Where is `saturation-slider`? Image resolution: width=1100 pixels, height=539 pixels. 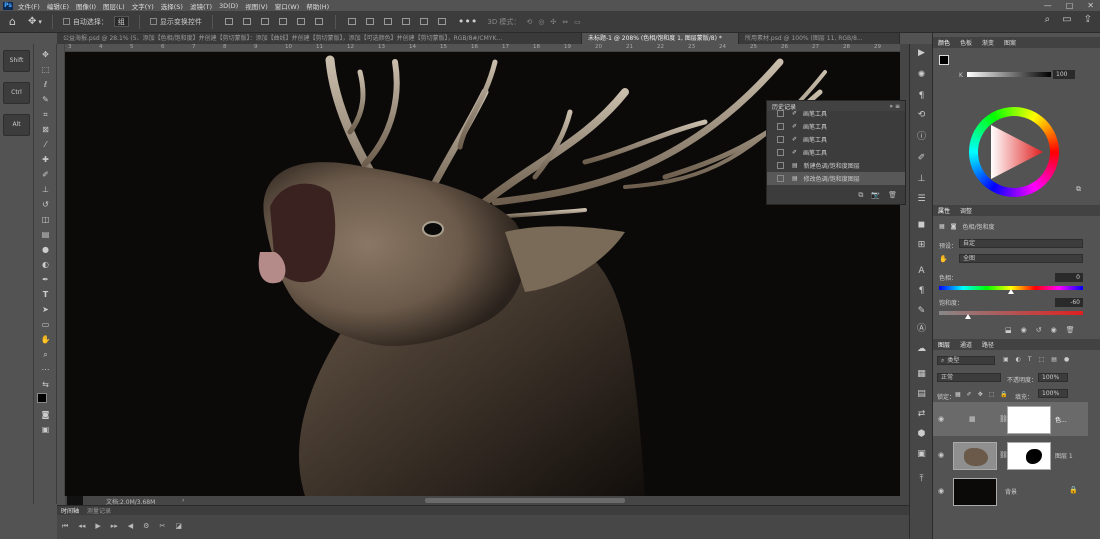 saturation-slider is located at coordinates (1011, 315).